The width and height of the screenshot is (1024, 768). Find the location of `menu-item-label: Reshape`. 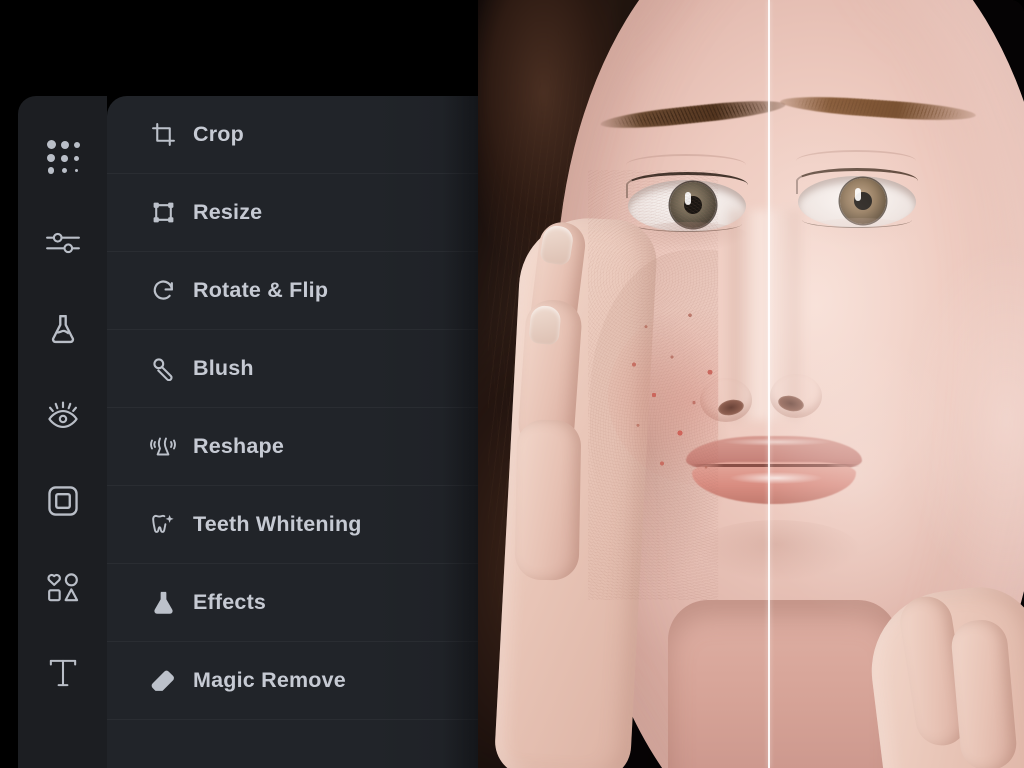

menu-item-label: Reshape is located at coordinates (239, 446).